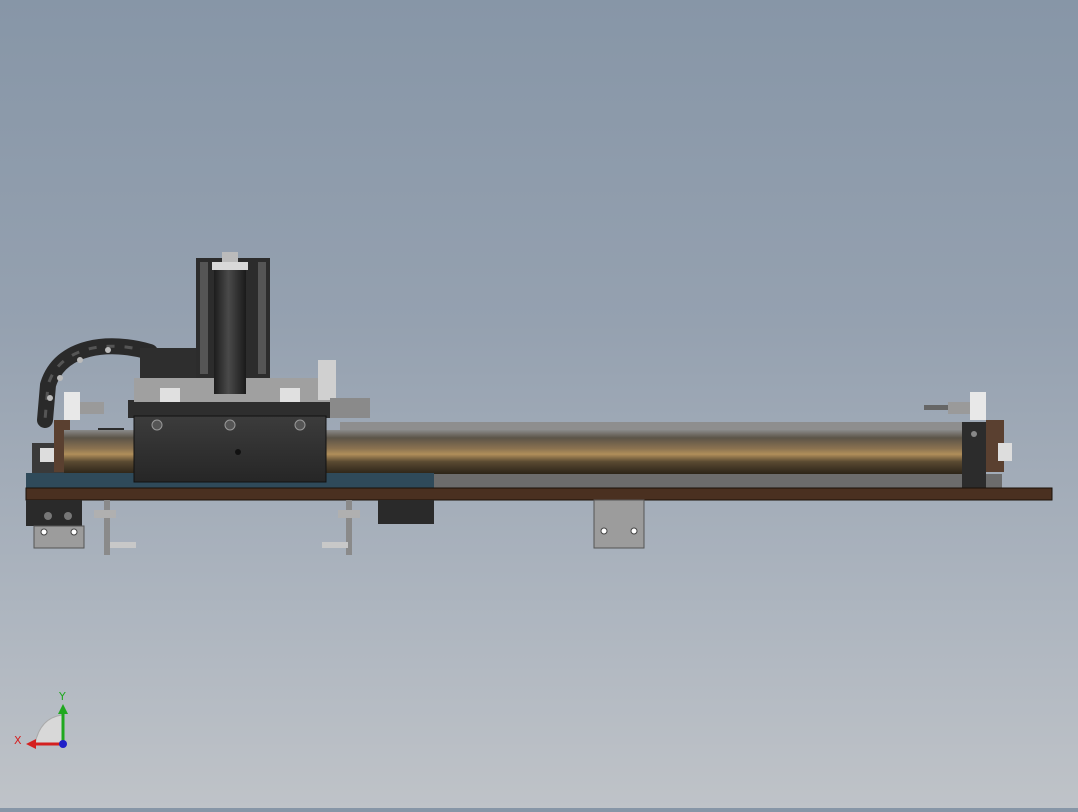  I want to click on base-plate, so click(539, 494).